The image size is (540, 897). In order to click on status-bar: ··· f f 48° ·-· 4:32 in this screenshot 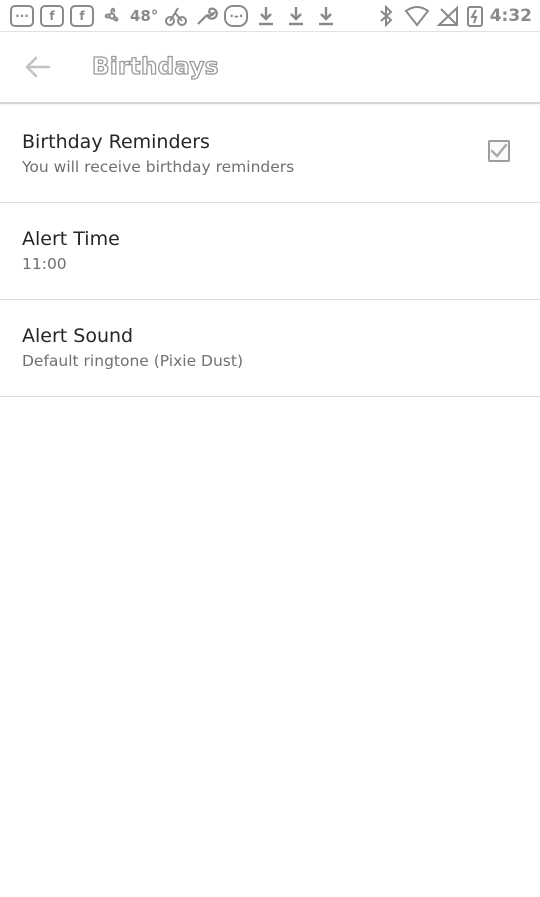, I will do `click(270, 16)`.